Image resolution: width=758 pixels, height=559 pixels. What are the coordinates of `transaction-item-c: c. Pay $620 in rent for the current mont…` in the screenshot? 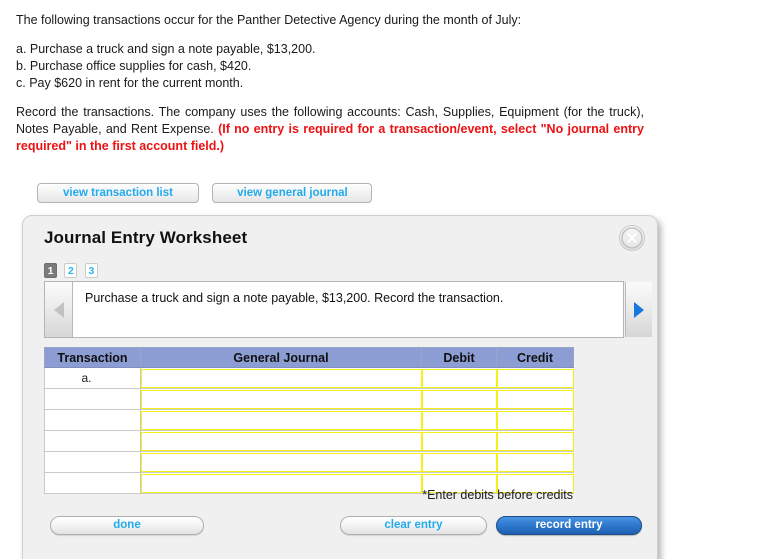 It's located at (130, 83).